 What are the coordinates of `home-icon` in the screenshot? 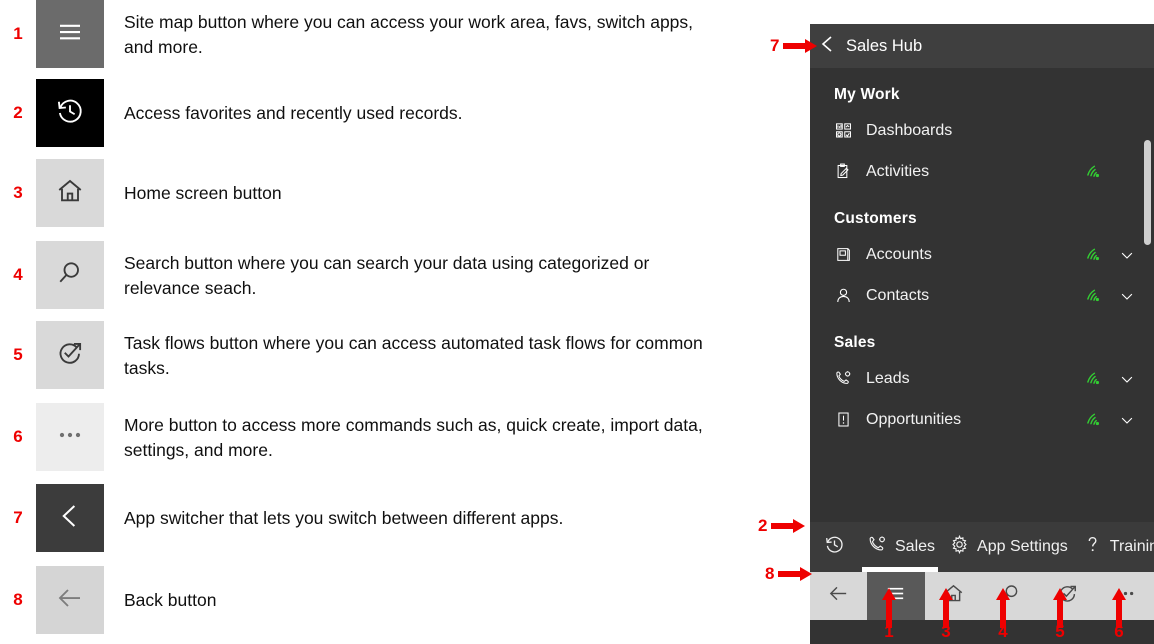 It's located at (70, 193).